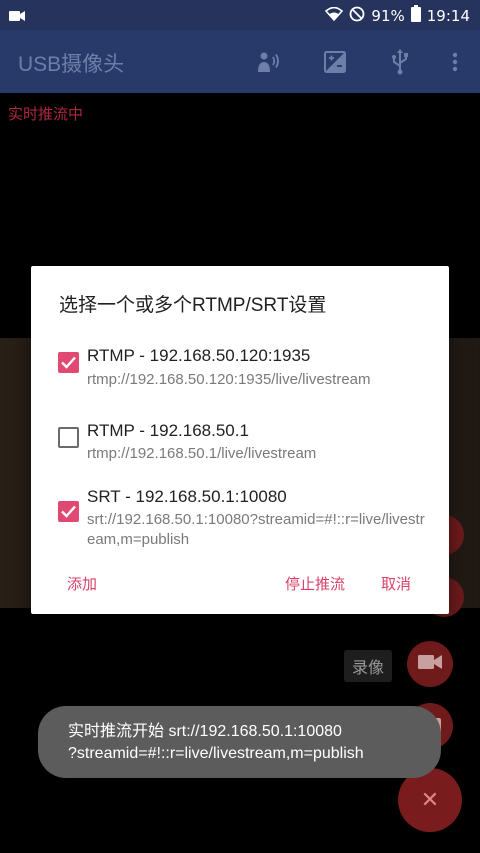 The width and height of the screenshot is (480, 853). Describe the element at coordinates (335, 62) in the screenshot. I see `image-edit-icon` at that location.